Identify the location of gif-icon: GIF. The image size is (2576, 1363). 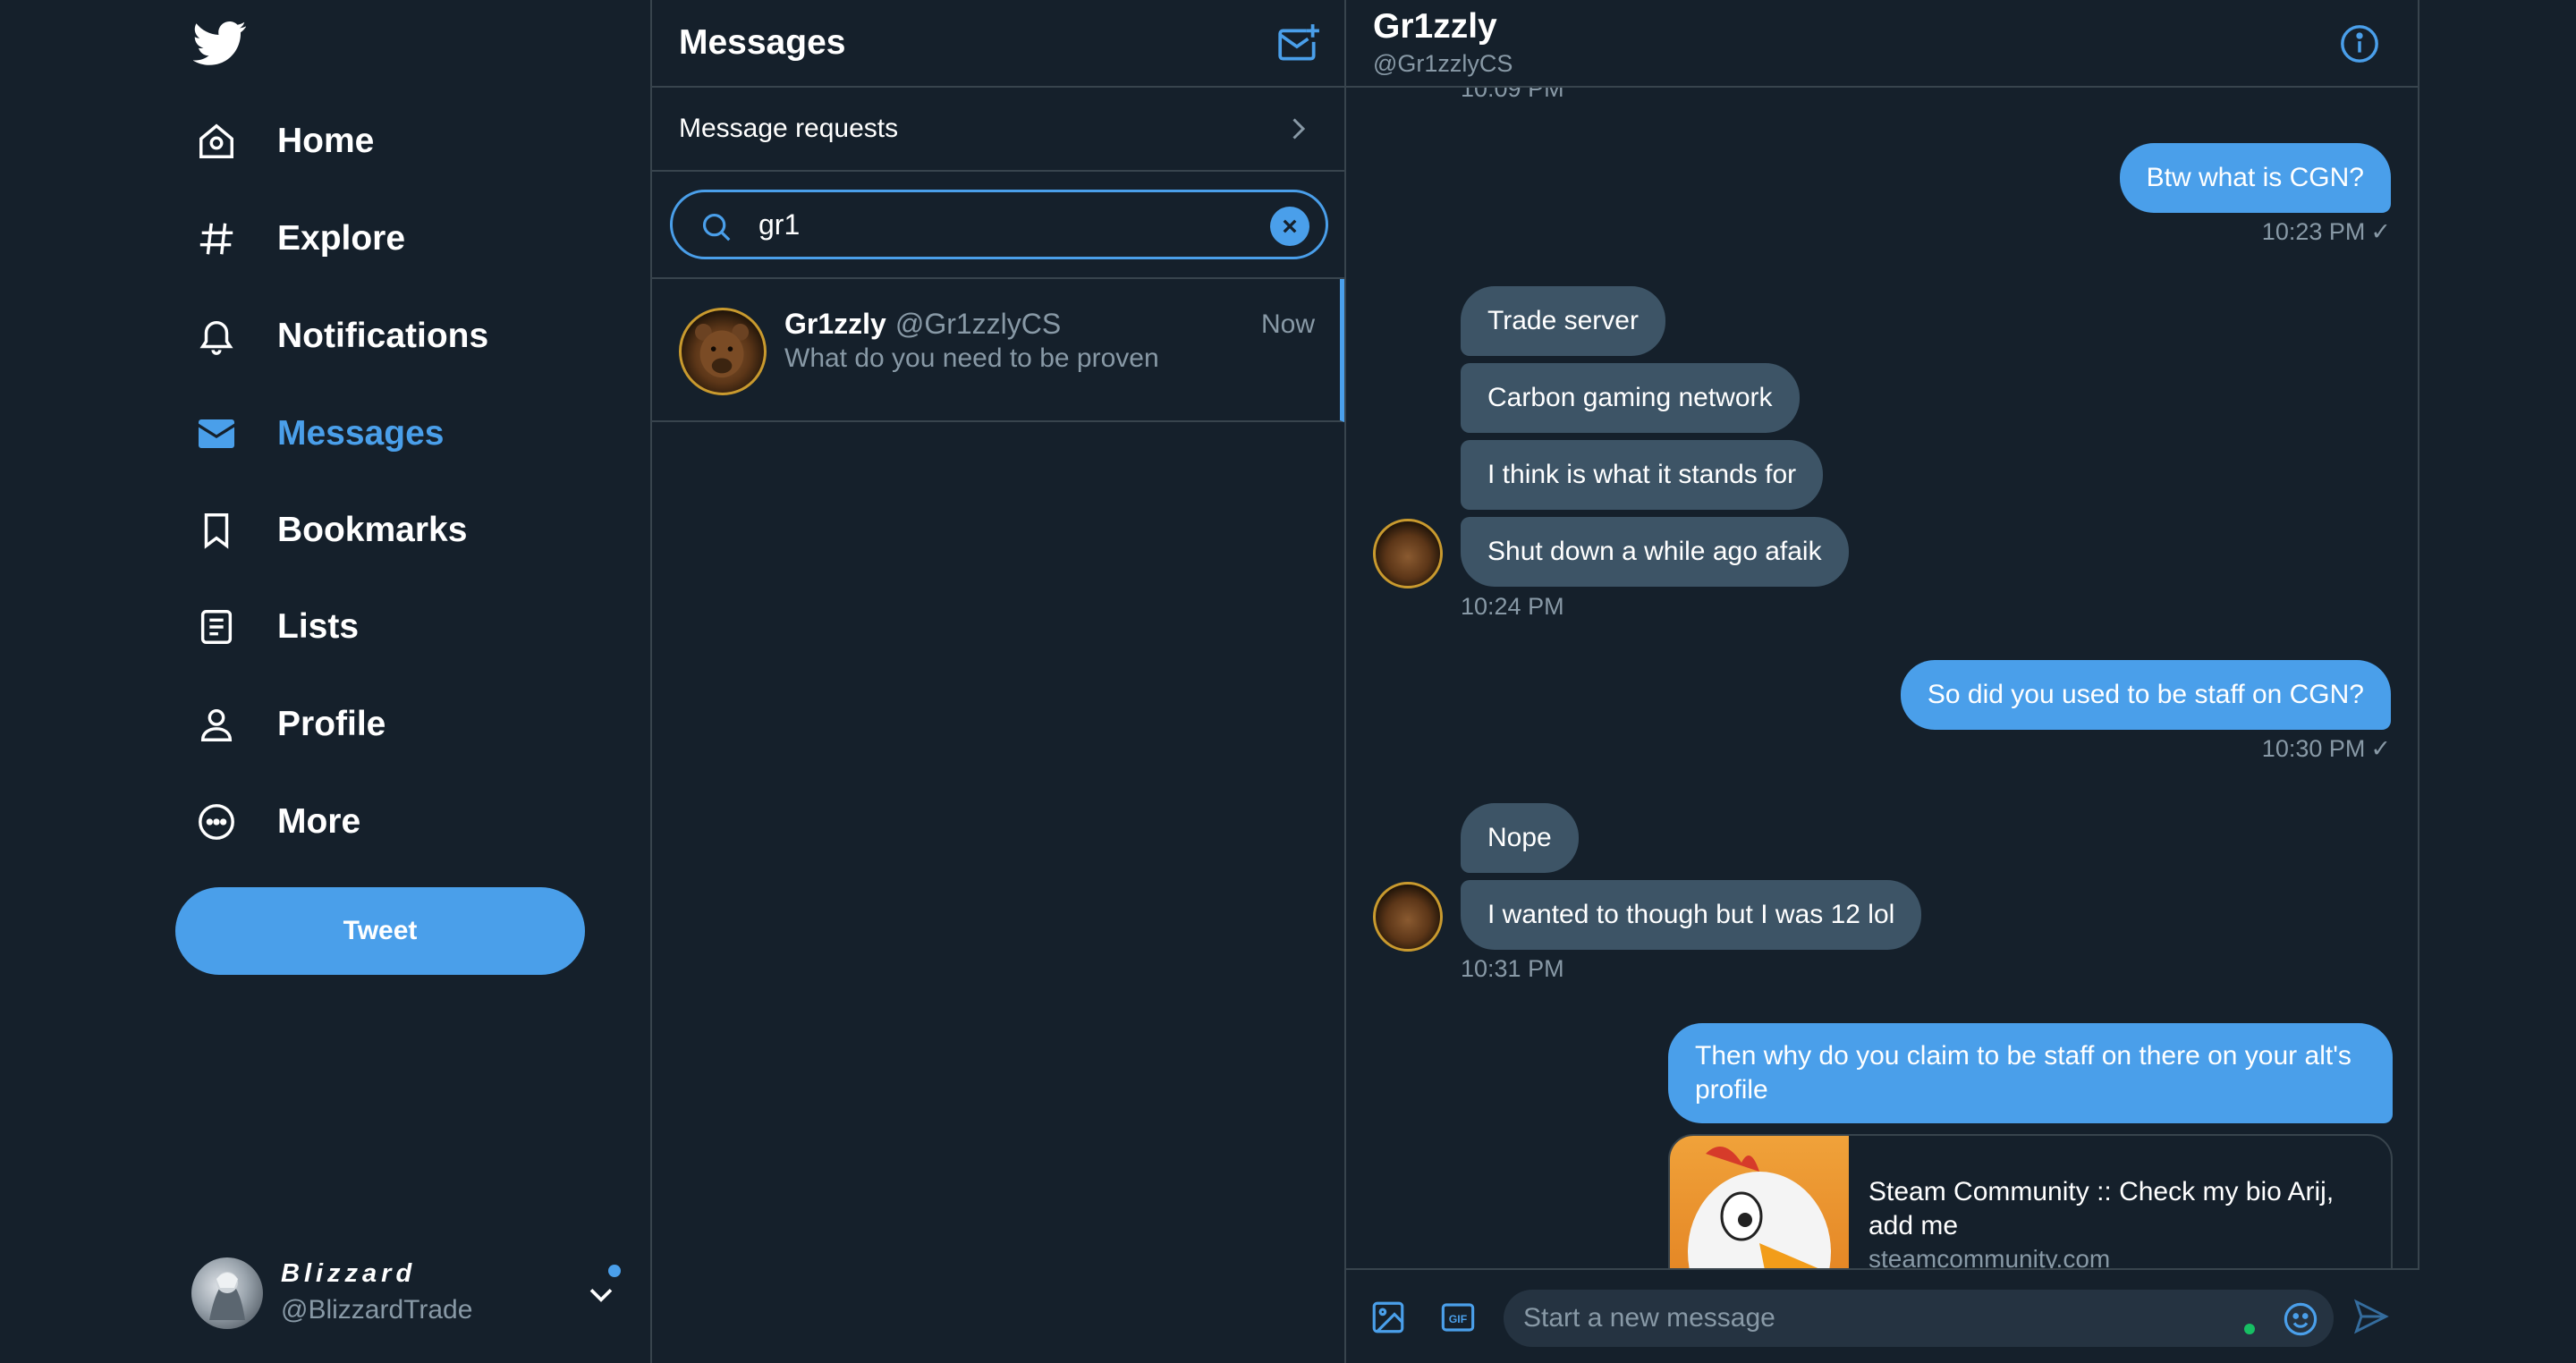
(1458, 1317).